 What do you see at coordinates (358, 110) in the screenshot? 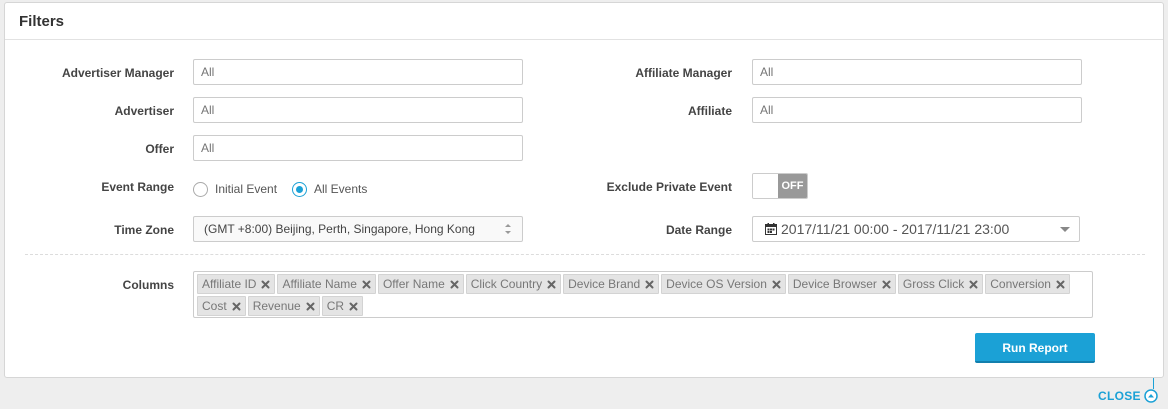
I see `advertiser-input` at bounding box center [358, 110].